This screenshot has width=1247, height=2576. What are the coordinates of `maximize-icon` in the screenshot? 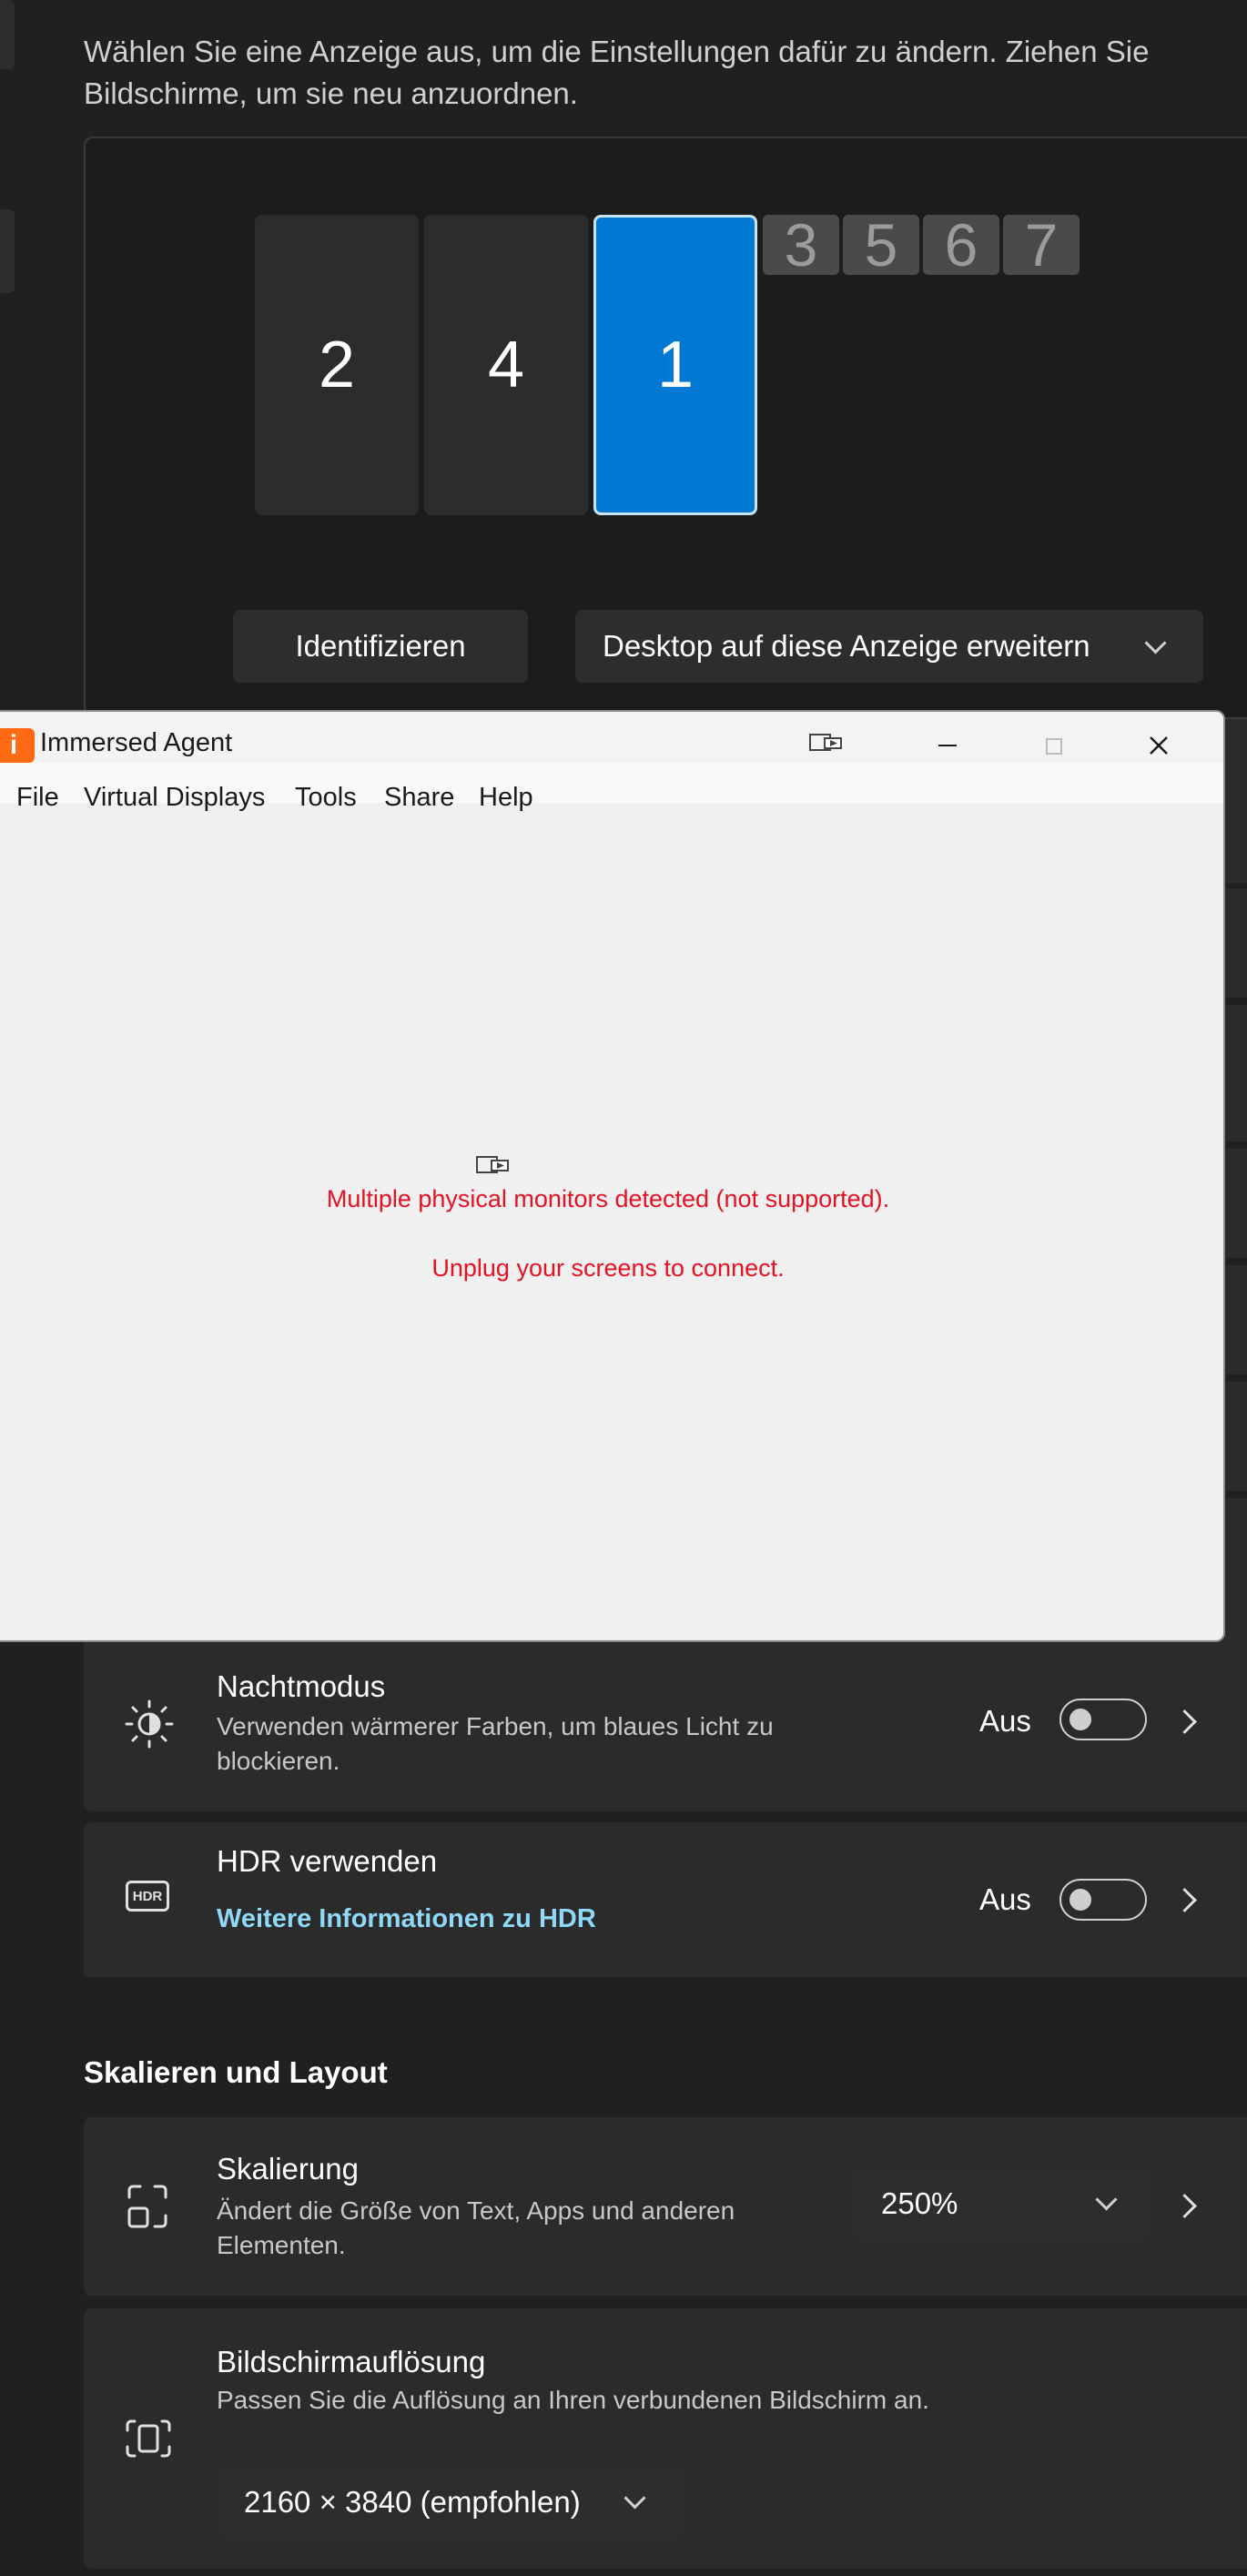 It's located at (1053, 745).